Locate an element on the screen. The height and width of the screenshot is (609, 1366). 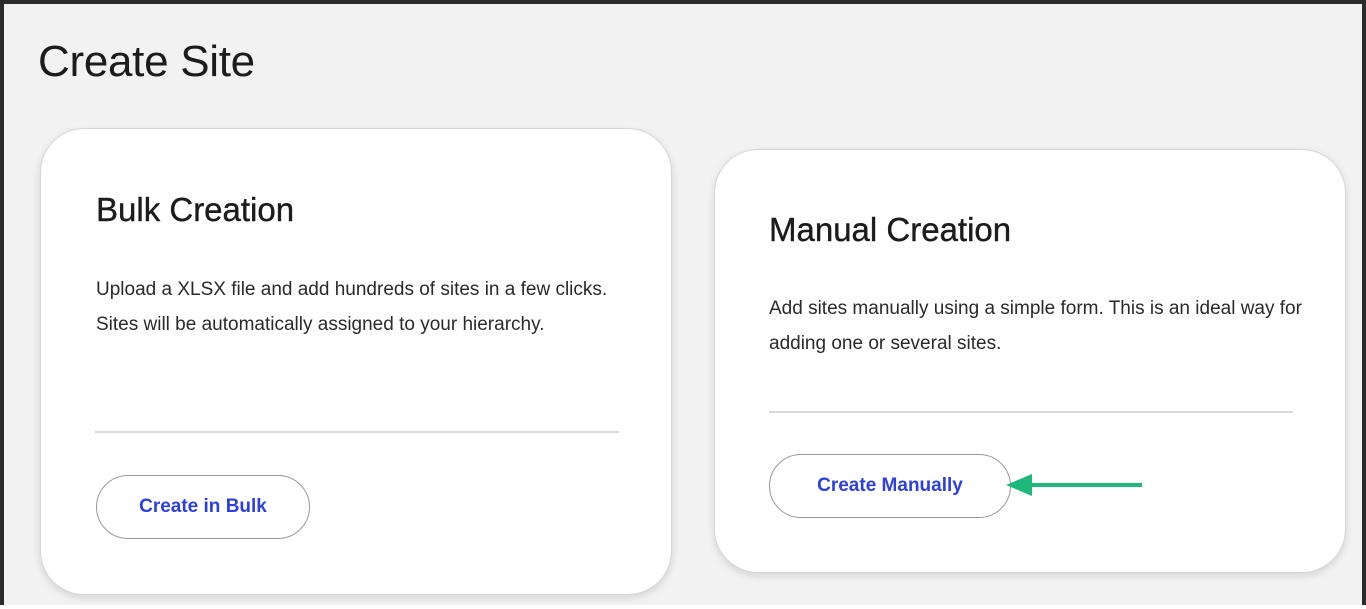
bulk-card-divider is located at coordinates (357, 432).